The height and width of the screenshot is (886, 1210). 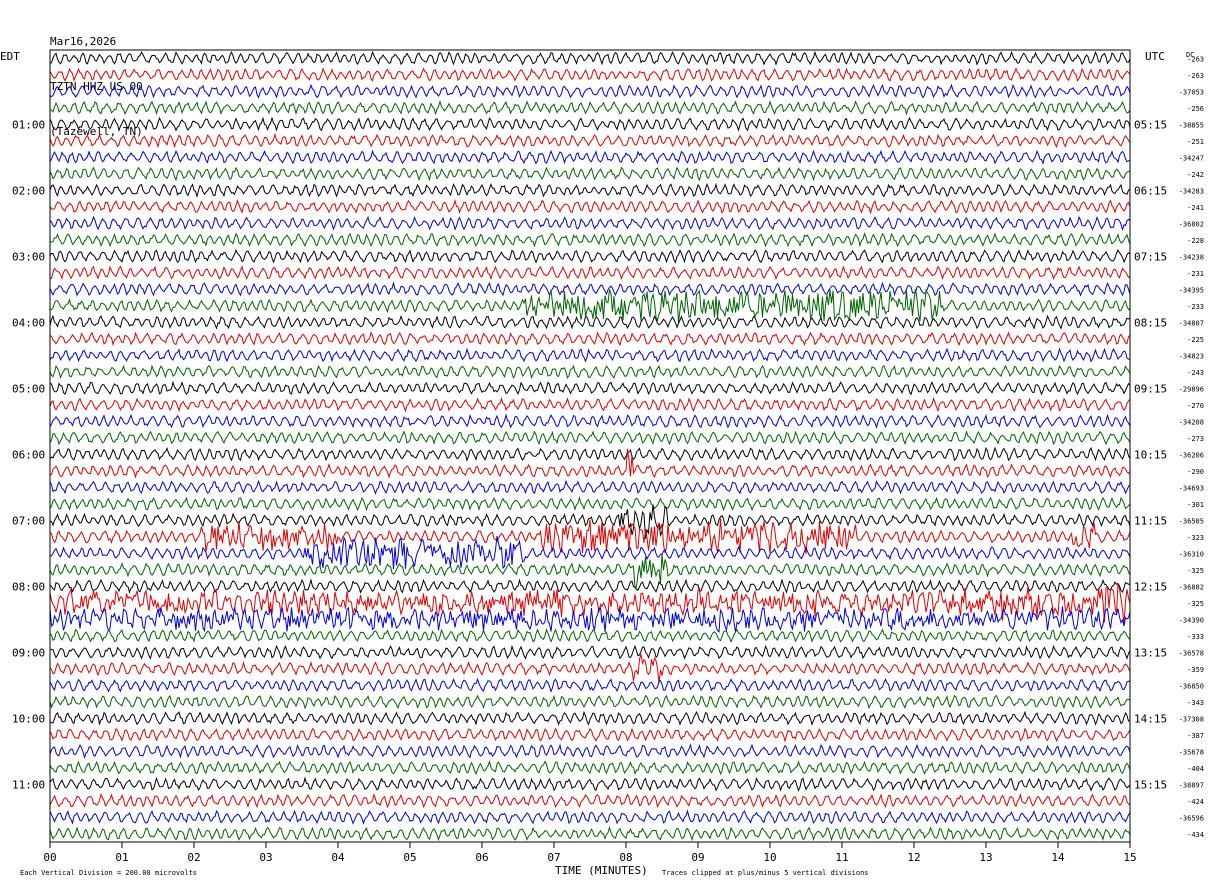 I want to click on dc-offset-label: -301, so click(x=1195, y=505).